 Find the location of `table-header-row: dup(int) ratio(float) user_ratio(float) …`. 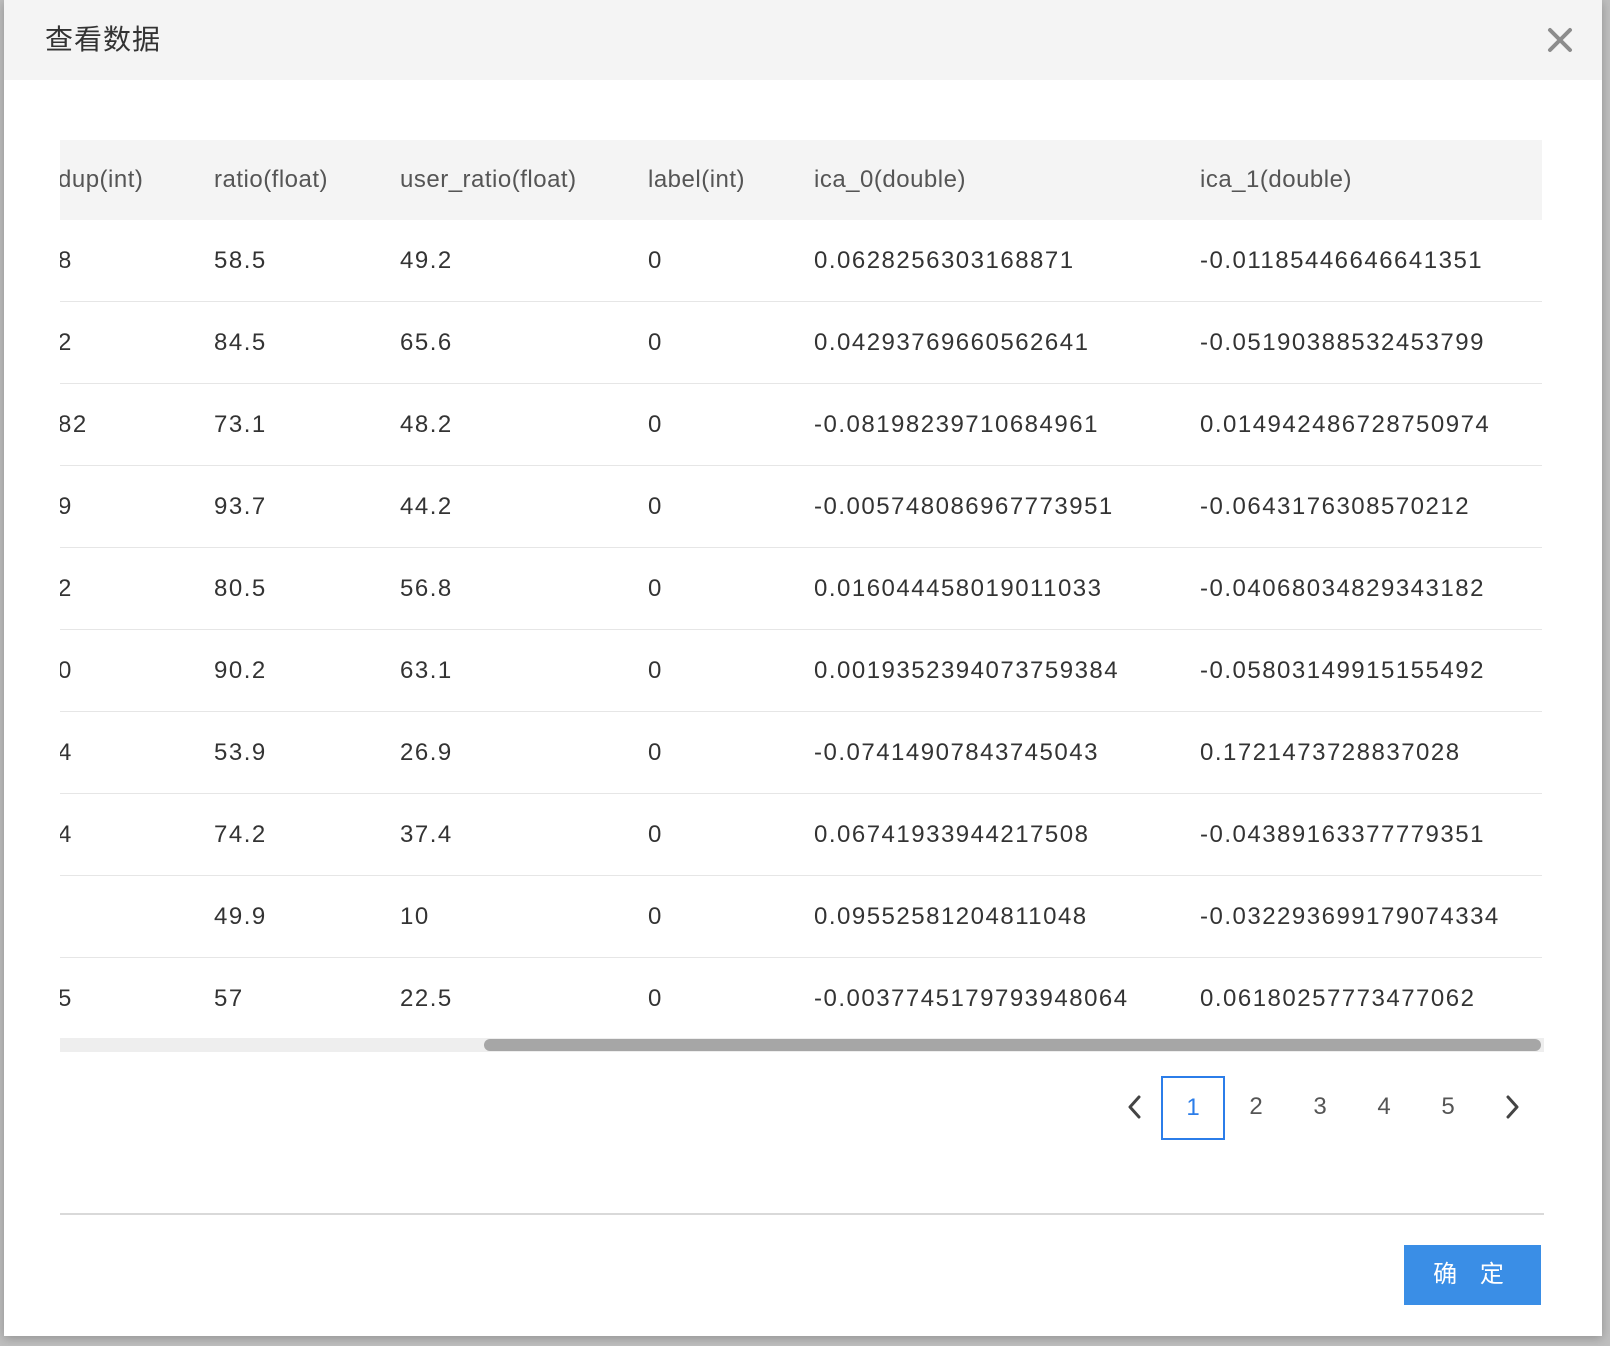

table-header-row: dup(int) ratio(float) user_ratio(float) … is located at coordinates (801, 180).